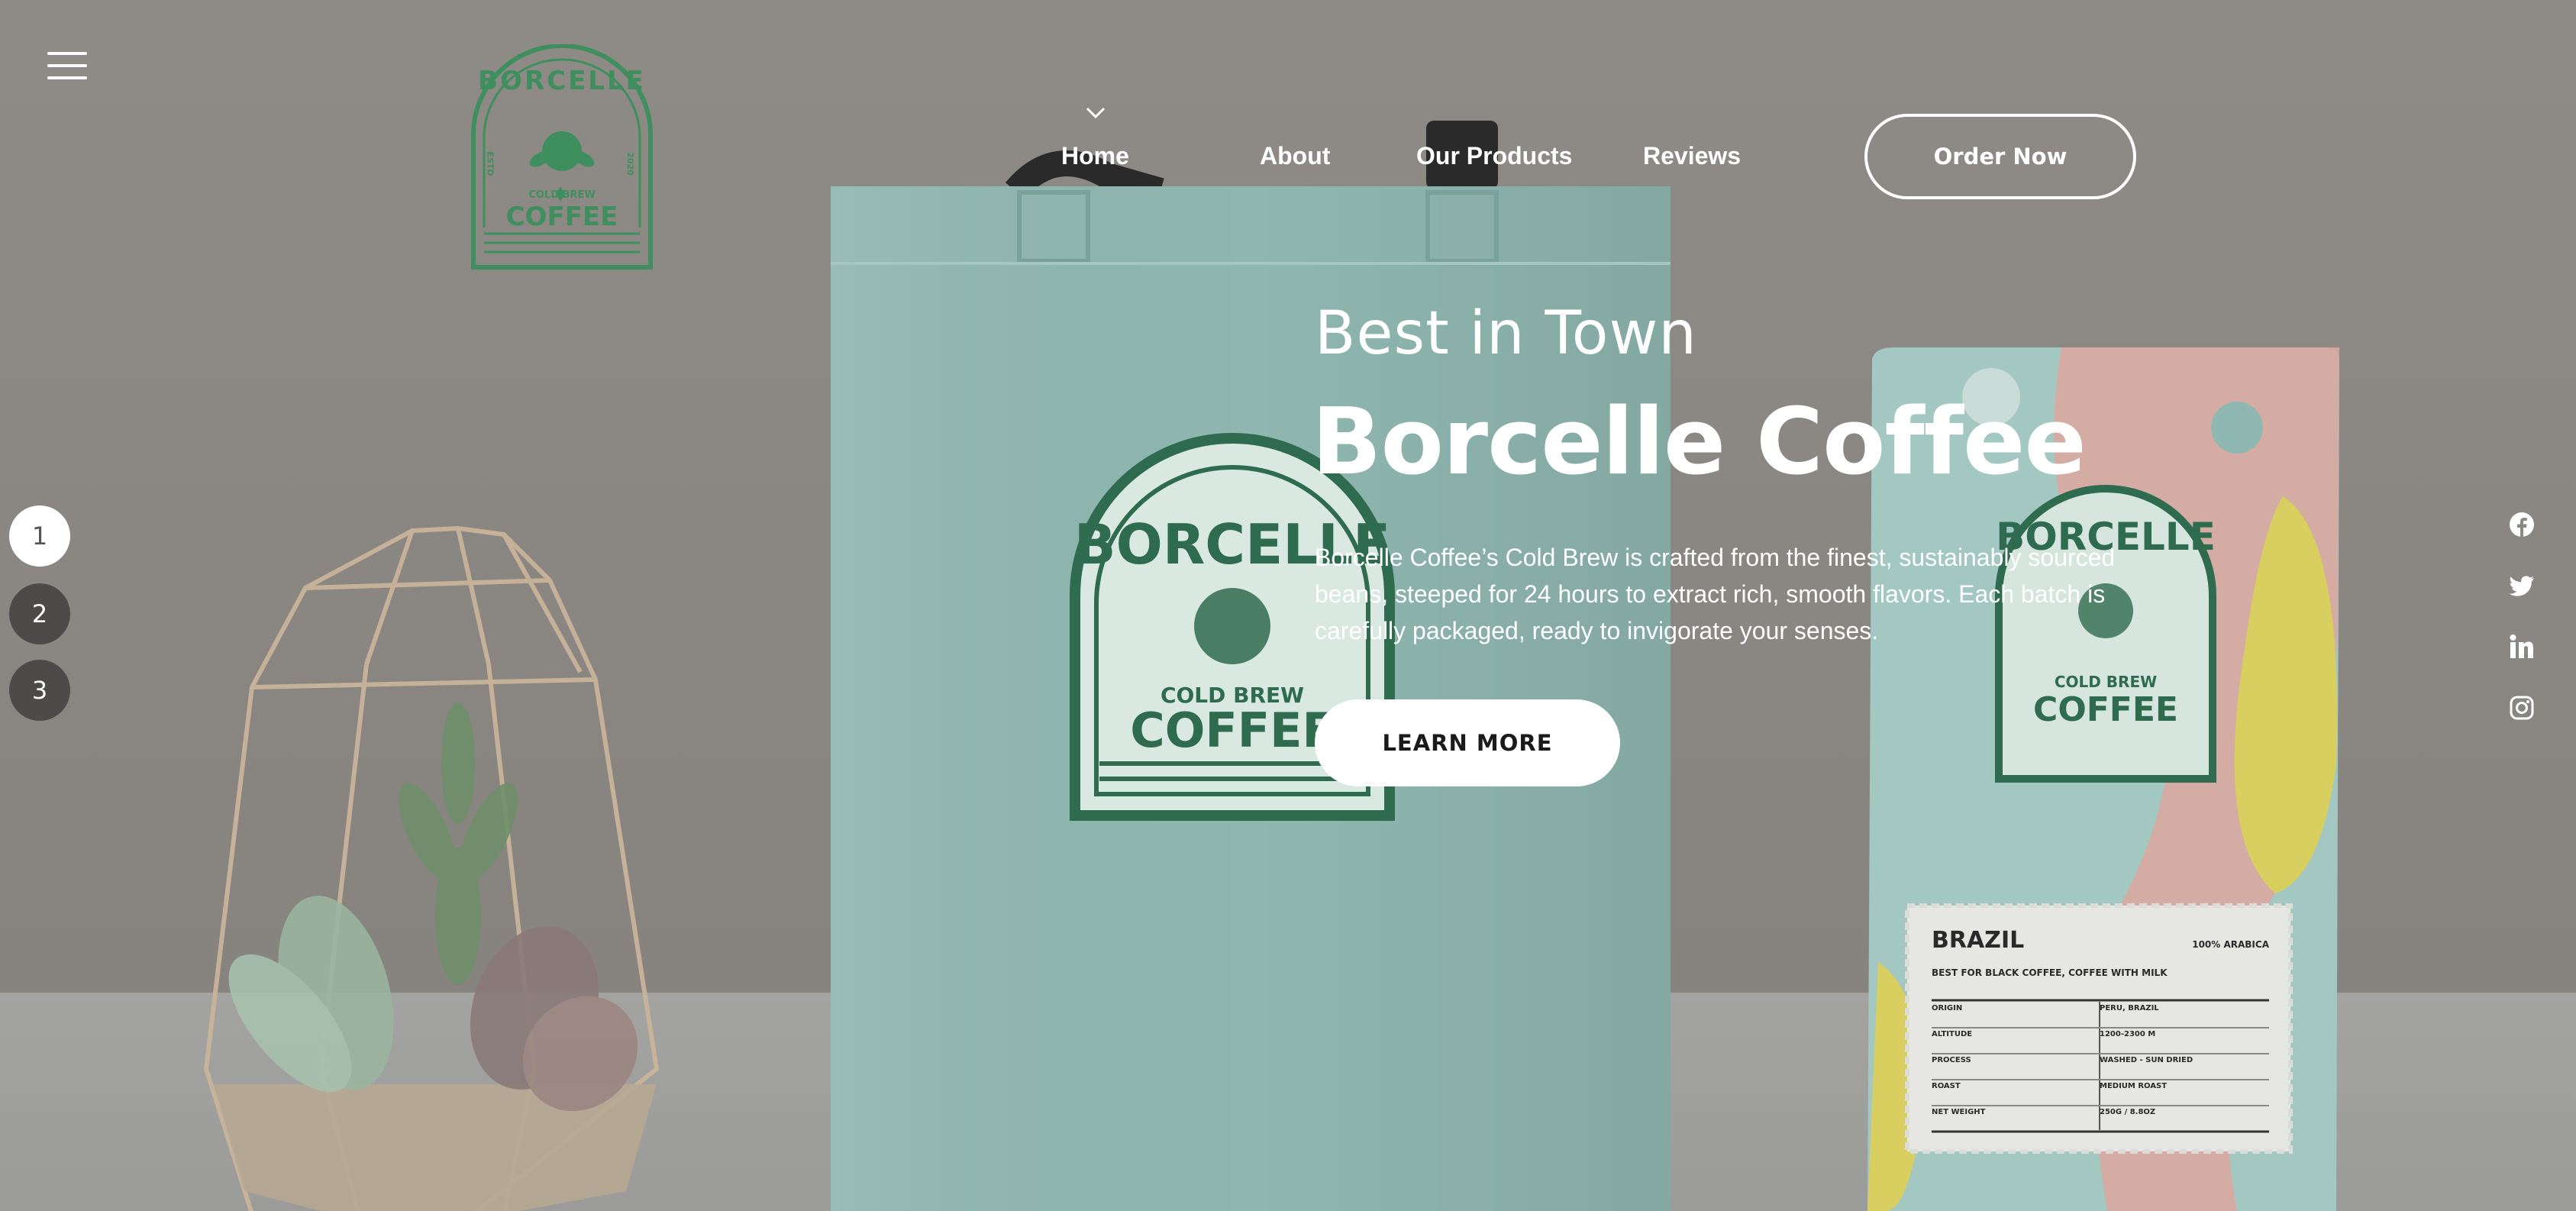 Image resolution: width=2576 pixels, height=1211 pixels. I want to click on logo-arc-text: BORCELLE, so click(562, 81).